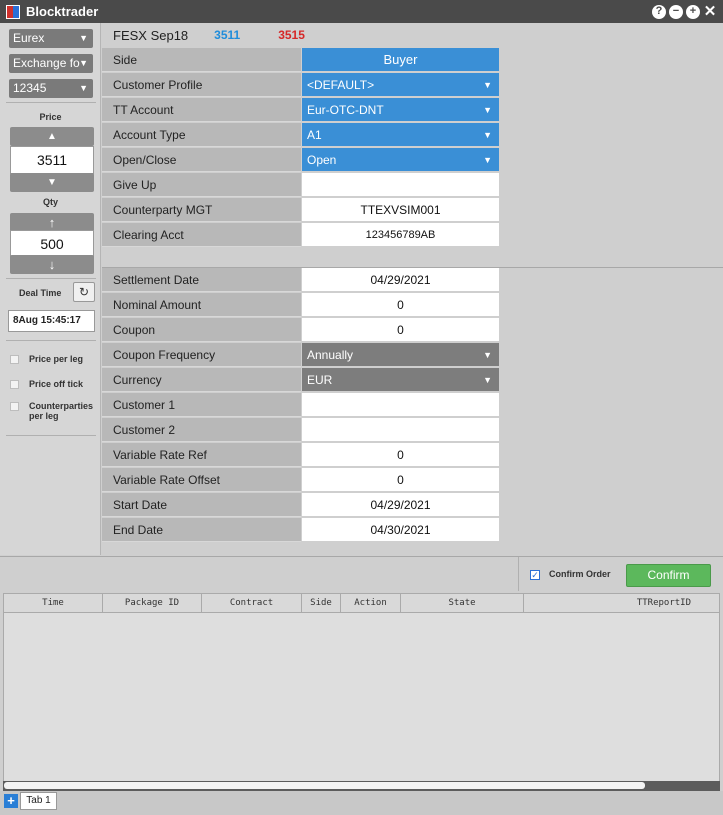 This screenshot has width=723, height=815. Describe the element at coordinates (300, 355) in the screenshot. I see `coupon-frequency-row: Coupon Frequency Annually ▼` at that location.